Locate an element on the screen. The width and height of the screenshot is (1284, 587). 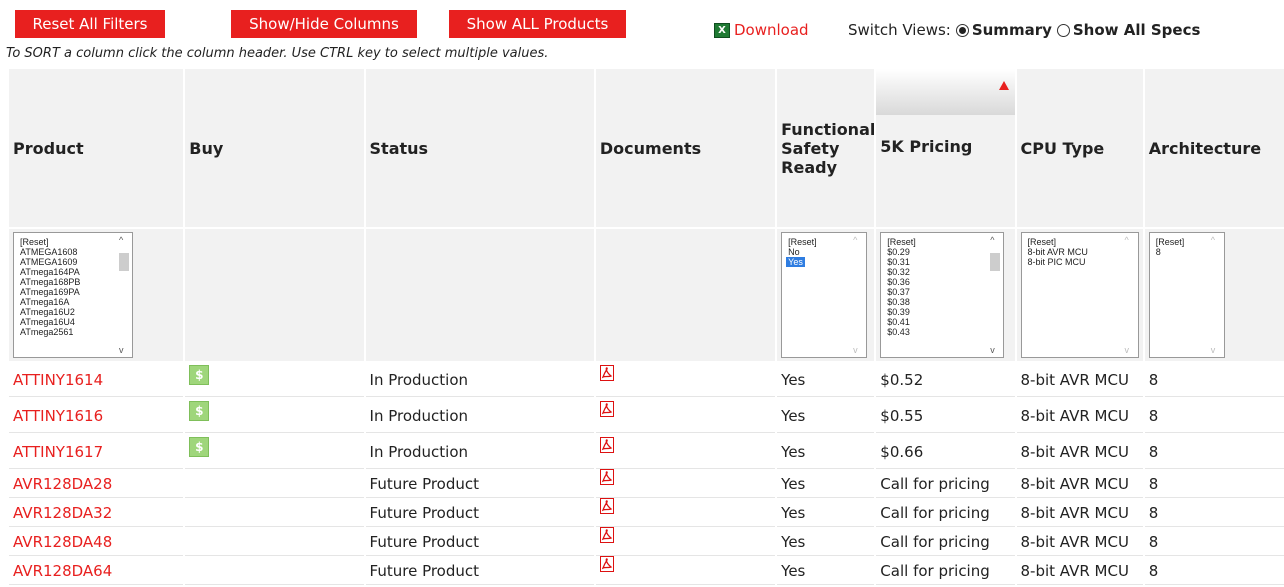
column-header-5k-pricing-label: 5K Pricing is located at coordinates (926, 146).